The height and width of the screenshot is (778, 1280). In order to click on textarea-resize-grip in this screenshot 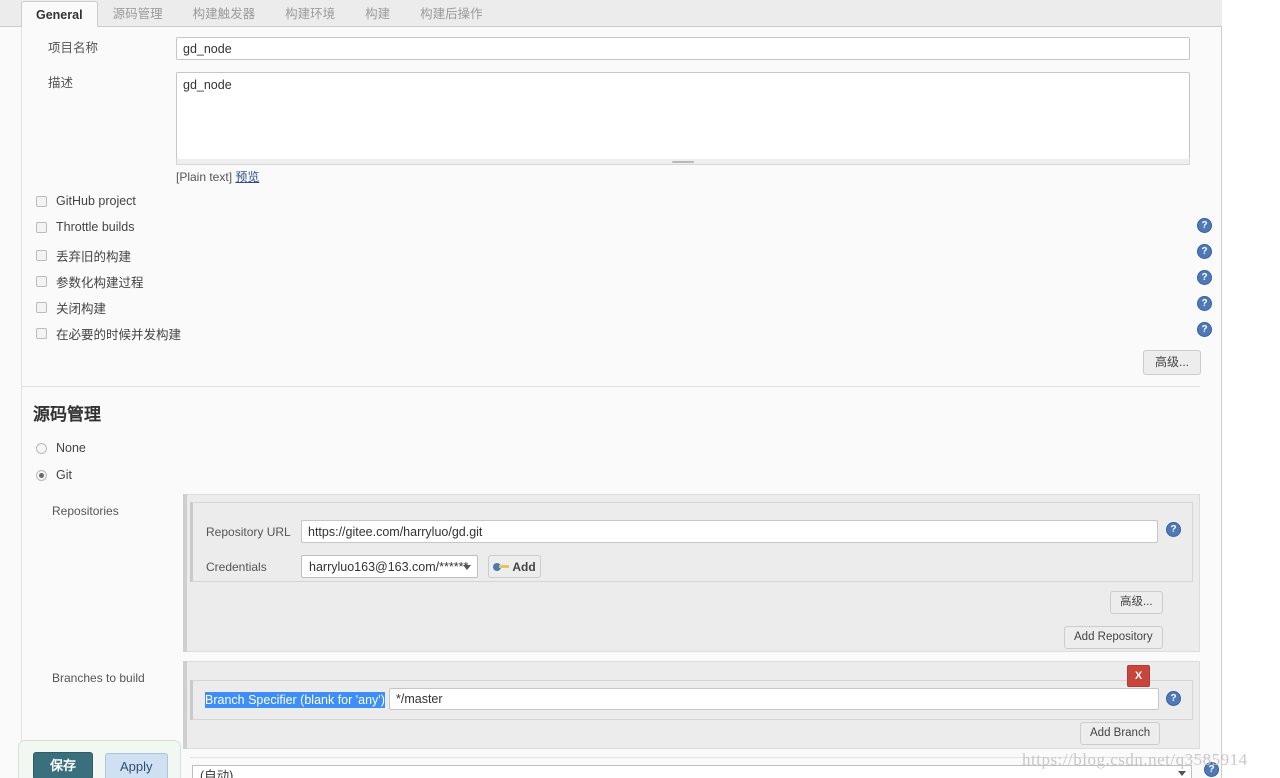, I will do `click(683, 162)`.